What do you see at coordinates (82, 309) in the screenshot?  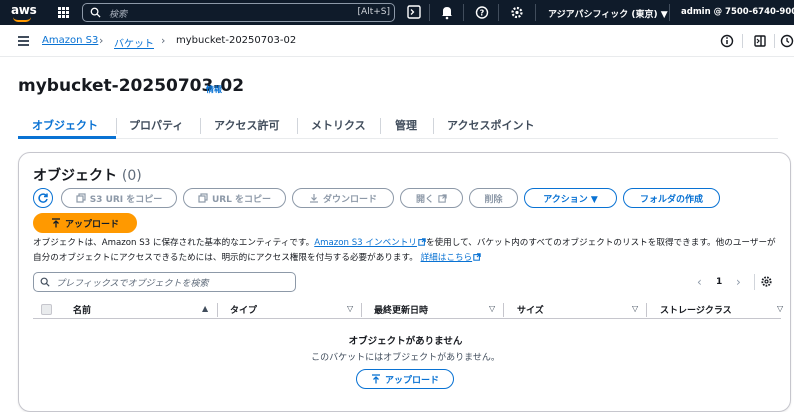 I see `column-name: 名前` at bounding box center [82, 309].